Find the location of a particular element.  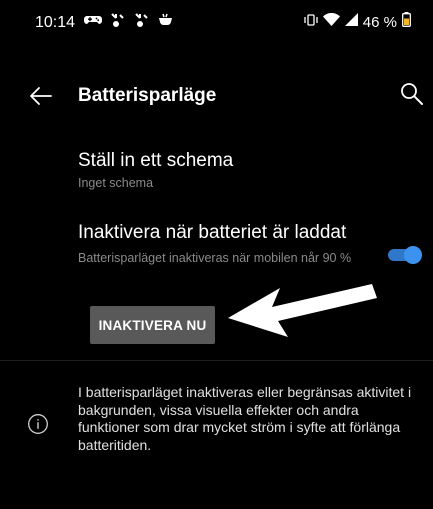

status-icons: 46 % is located at coordinates (357, 22).